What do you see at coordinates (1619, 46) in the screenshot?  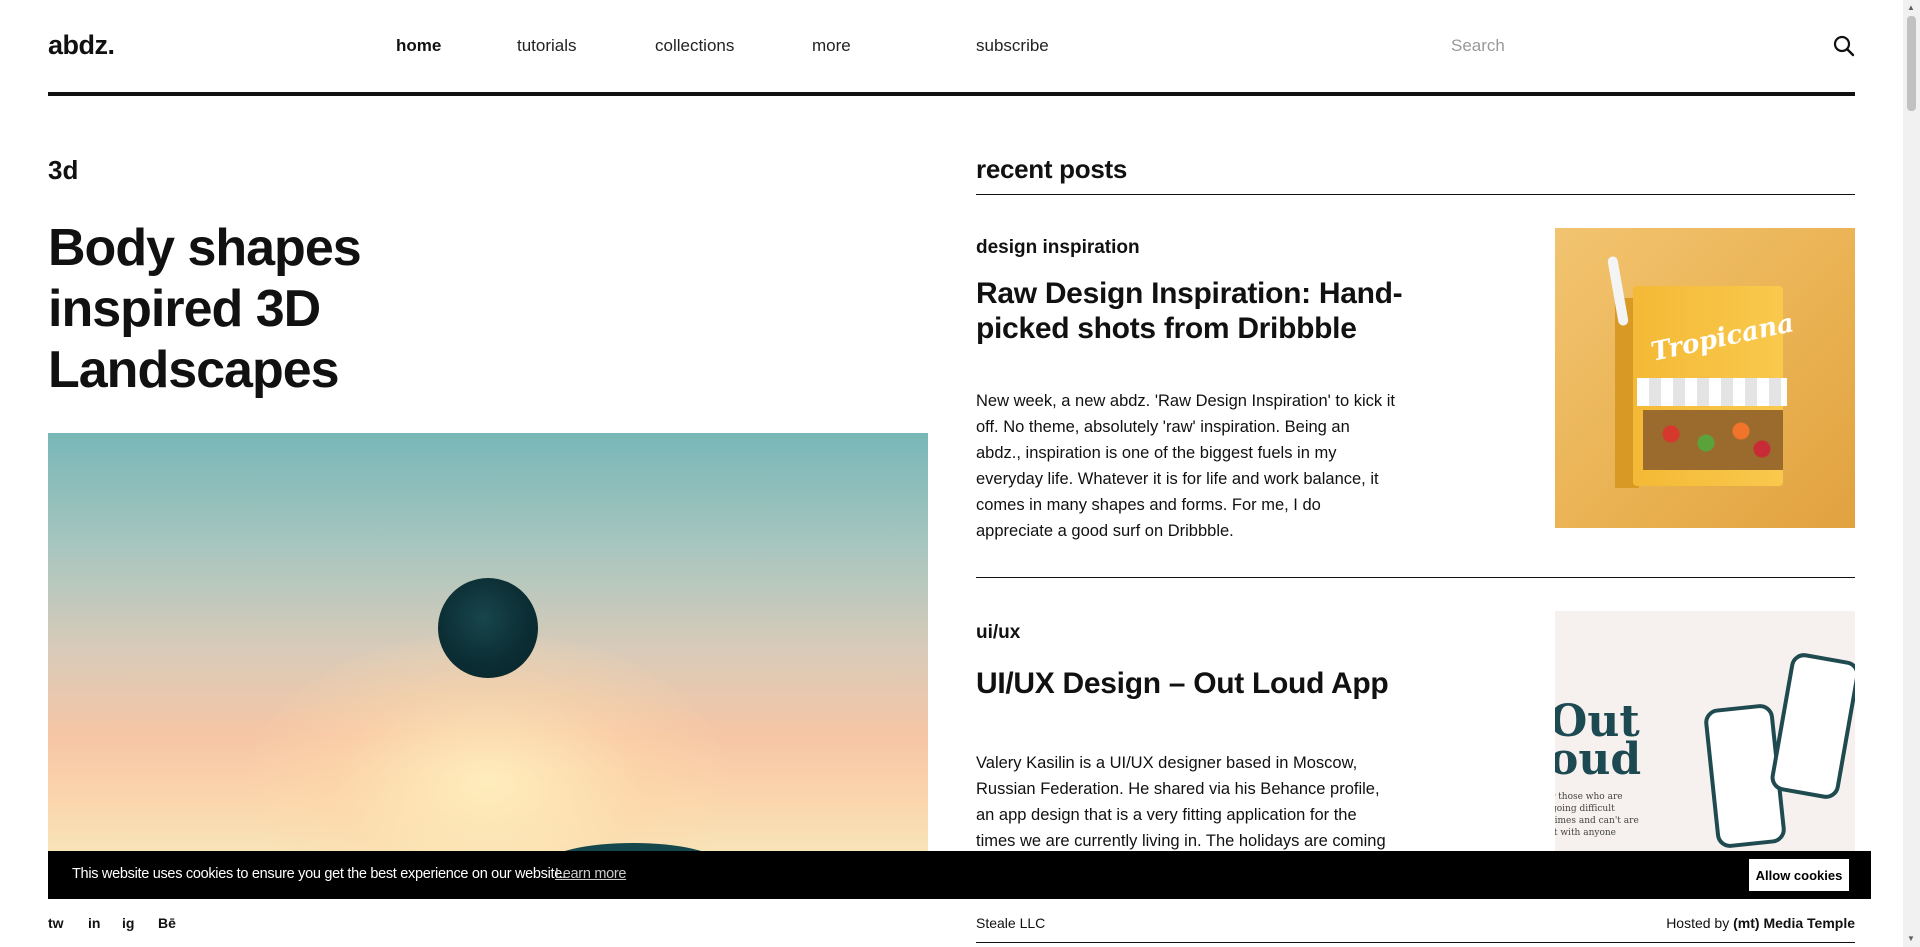 I see `search-input` at bounding box center [1619, 46].